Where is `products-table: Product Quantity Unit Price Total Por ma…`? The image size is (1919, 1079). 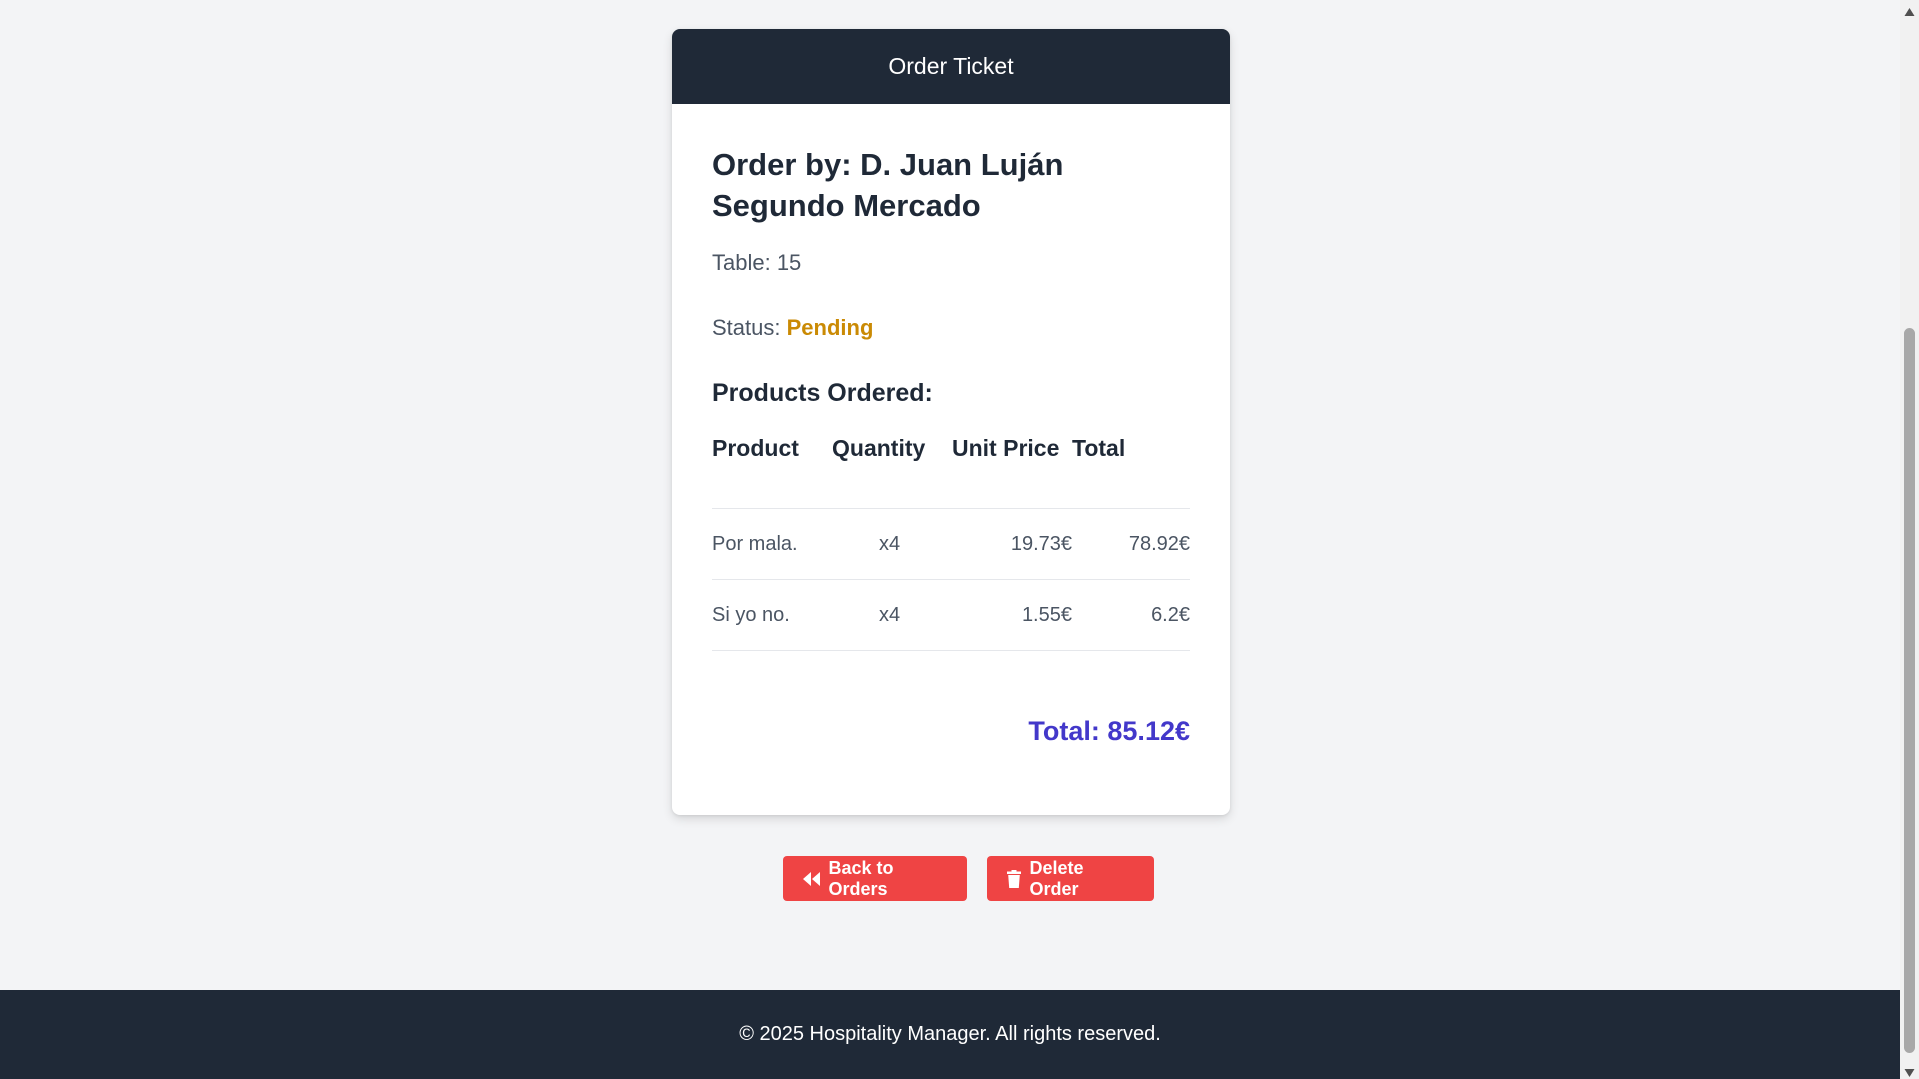 products-table: Product Quantity Unit Price Total Por ma… is located at coordinates (951, 540).